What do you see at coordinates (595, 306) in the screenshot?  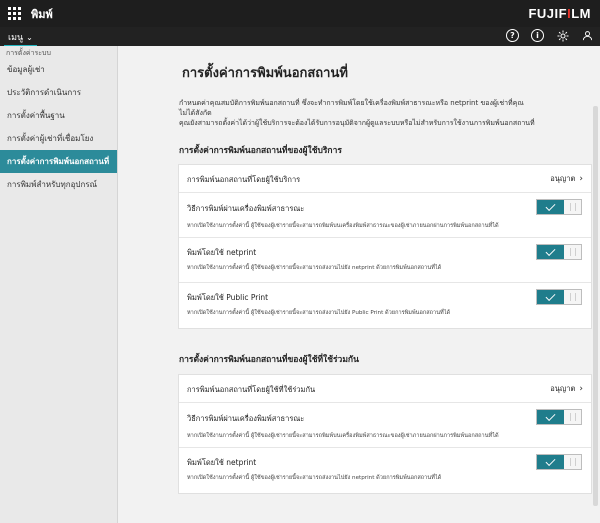 I see `scrollbar` at bounding box center [595, 306].